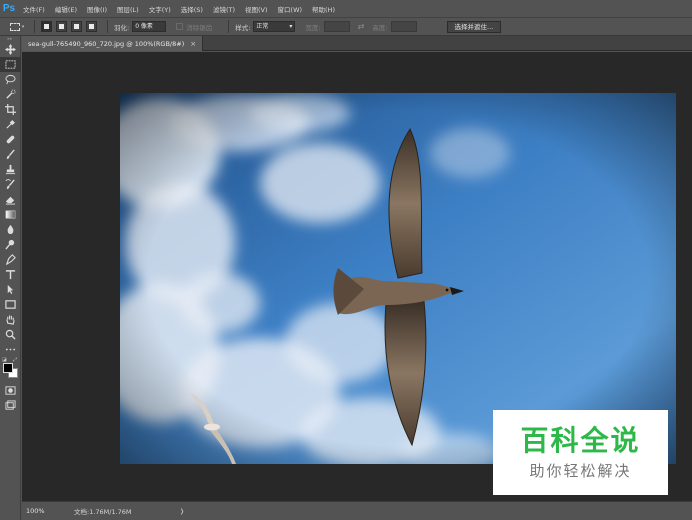 The width and height of the screenshot is (692, 520). I want to click on healing-brush-icon, so click(10, 139).